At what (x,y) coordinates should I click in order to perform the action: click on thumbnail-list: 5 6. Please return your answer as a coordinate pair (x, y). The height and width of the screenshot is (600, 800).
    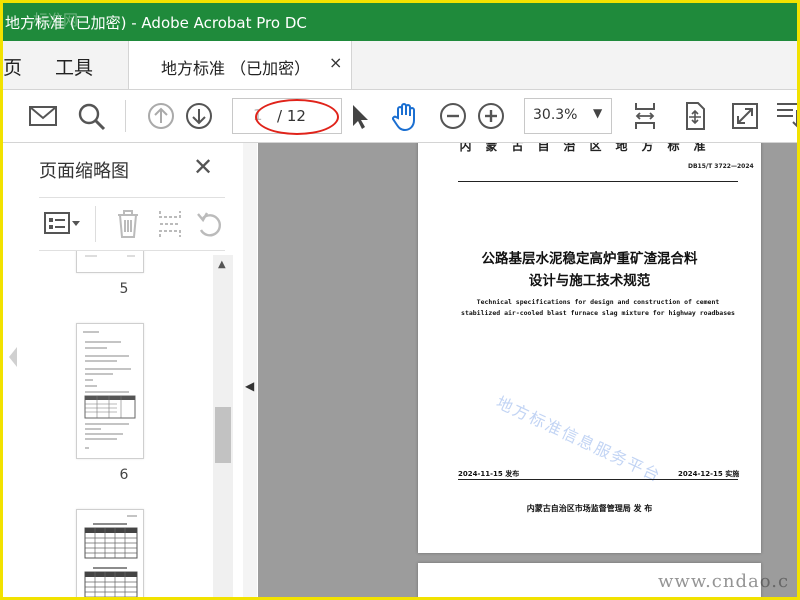
    Looking at the image, I should click on (125, 424).